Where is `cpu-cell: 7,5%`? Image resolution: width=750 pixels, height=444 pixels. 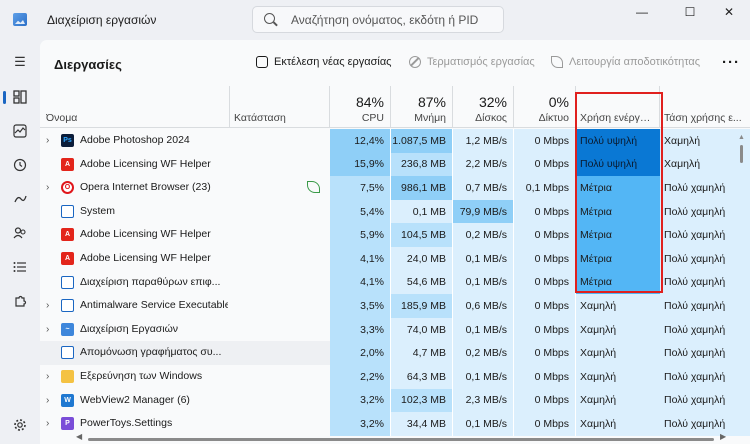
cpu-cell: 7,5% is located at coordinates (360, 188).